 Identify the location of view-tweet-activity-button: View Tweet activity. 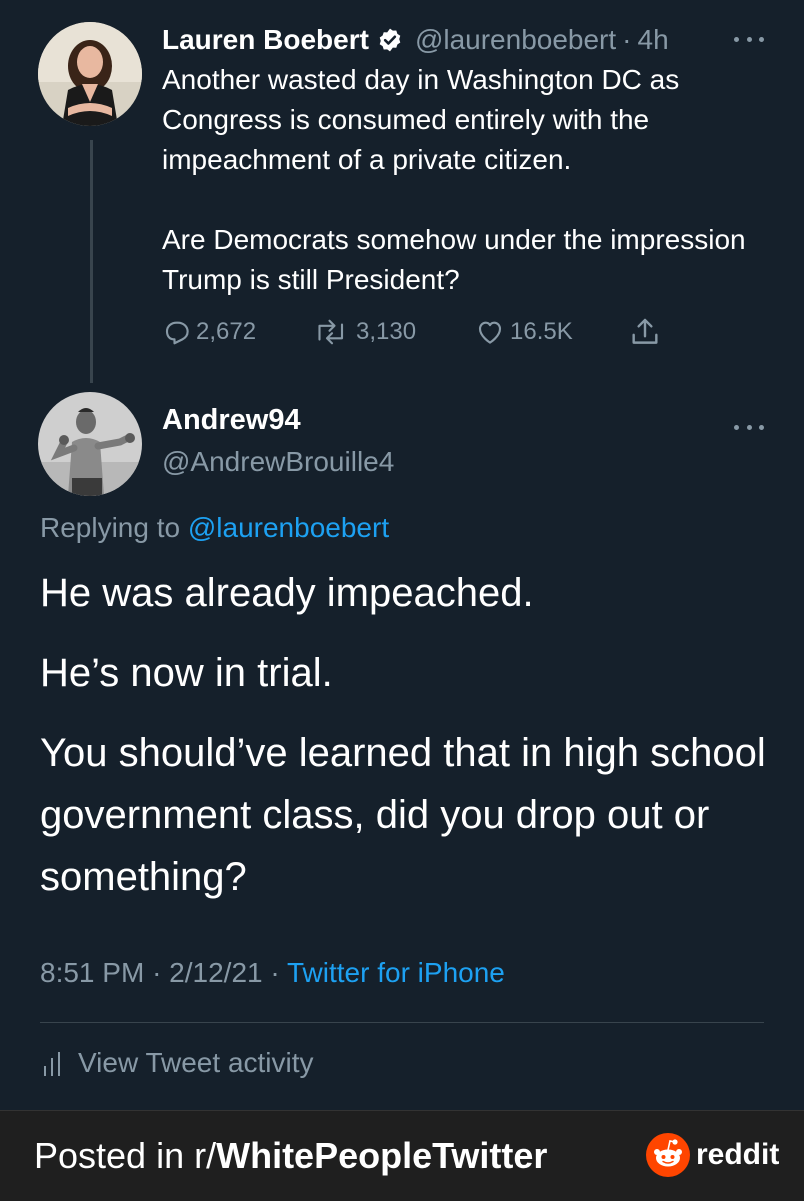
(177, 1063).